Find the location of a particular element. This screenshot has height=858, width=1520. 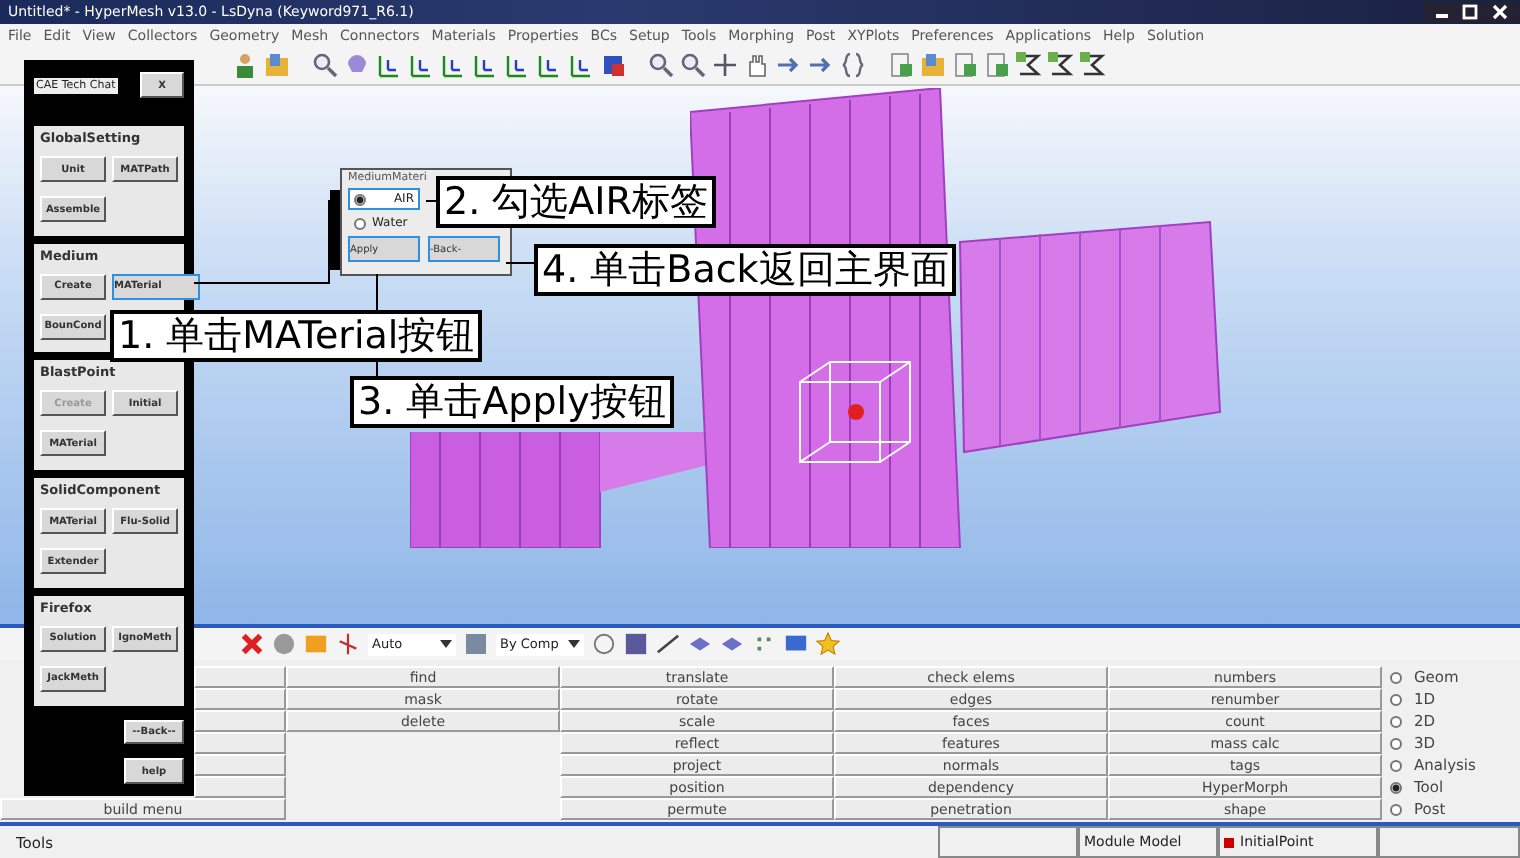

callout-tooltip: 1. 单击MATerial按钮 is located at coordinates (296, 336).